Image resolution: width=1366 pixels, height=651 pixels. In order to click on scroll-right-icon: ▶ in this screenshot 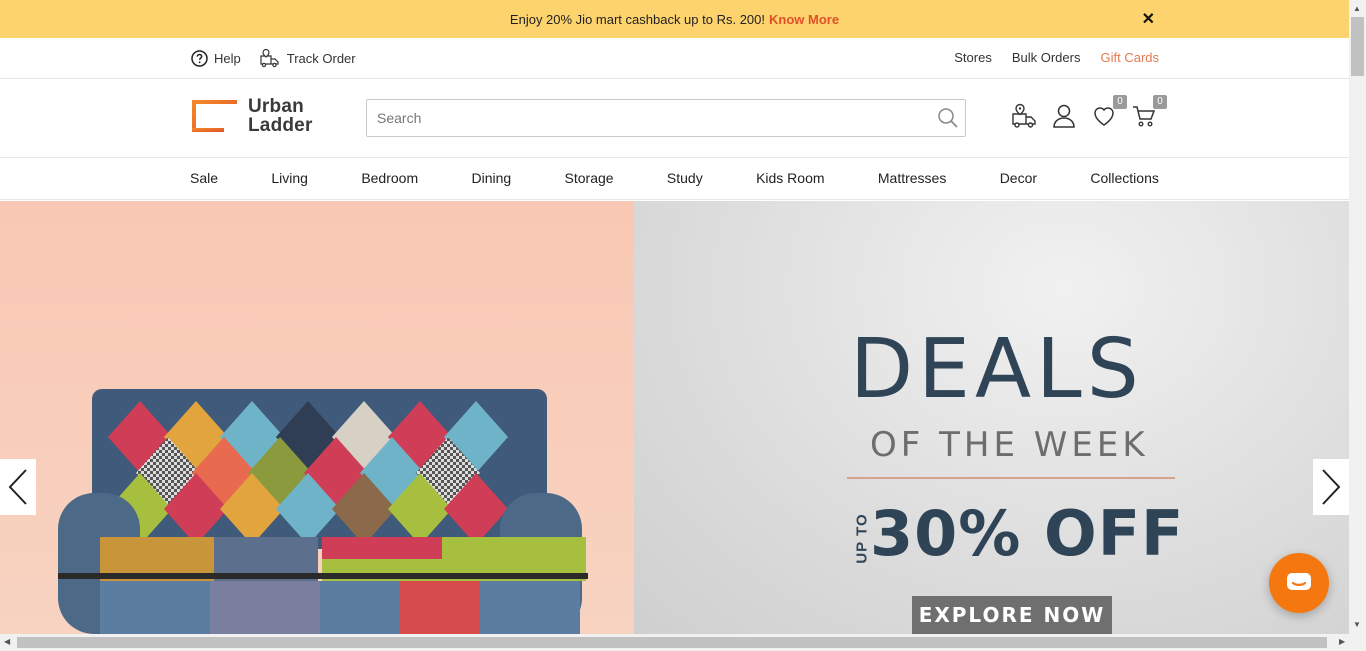, I will do `click(1342, 641)`.